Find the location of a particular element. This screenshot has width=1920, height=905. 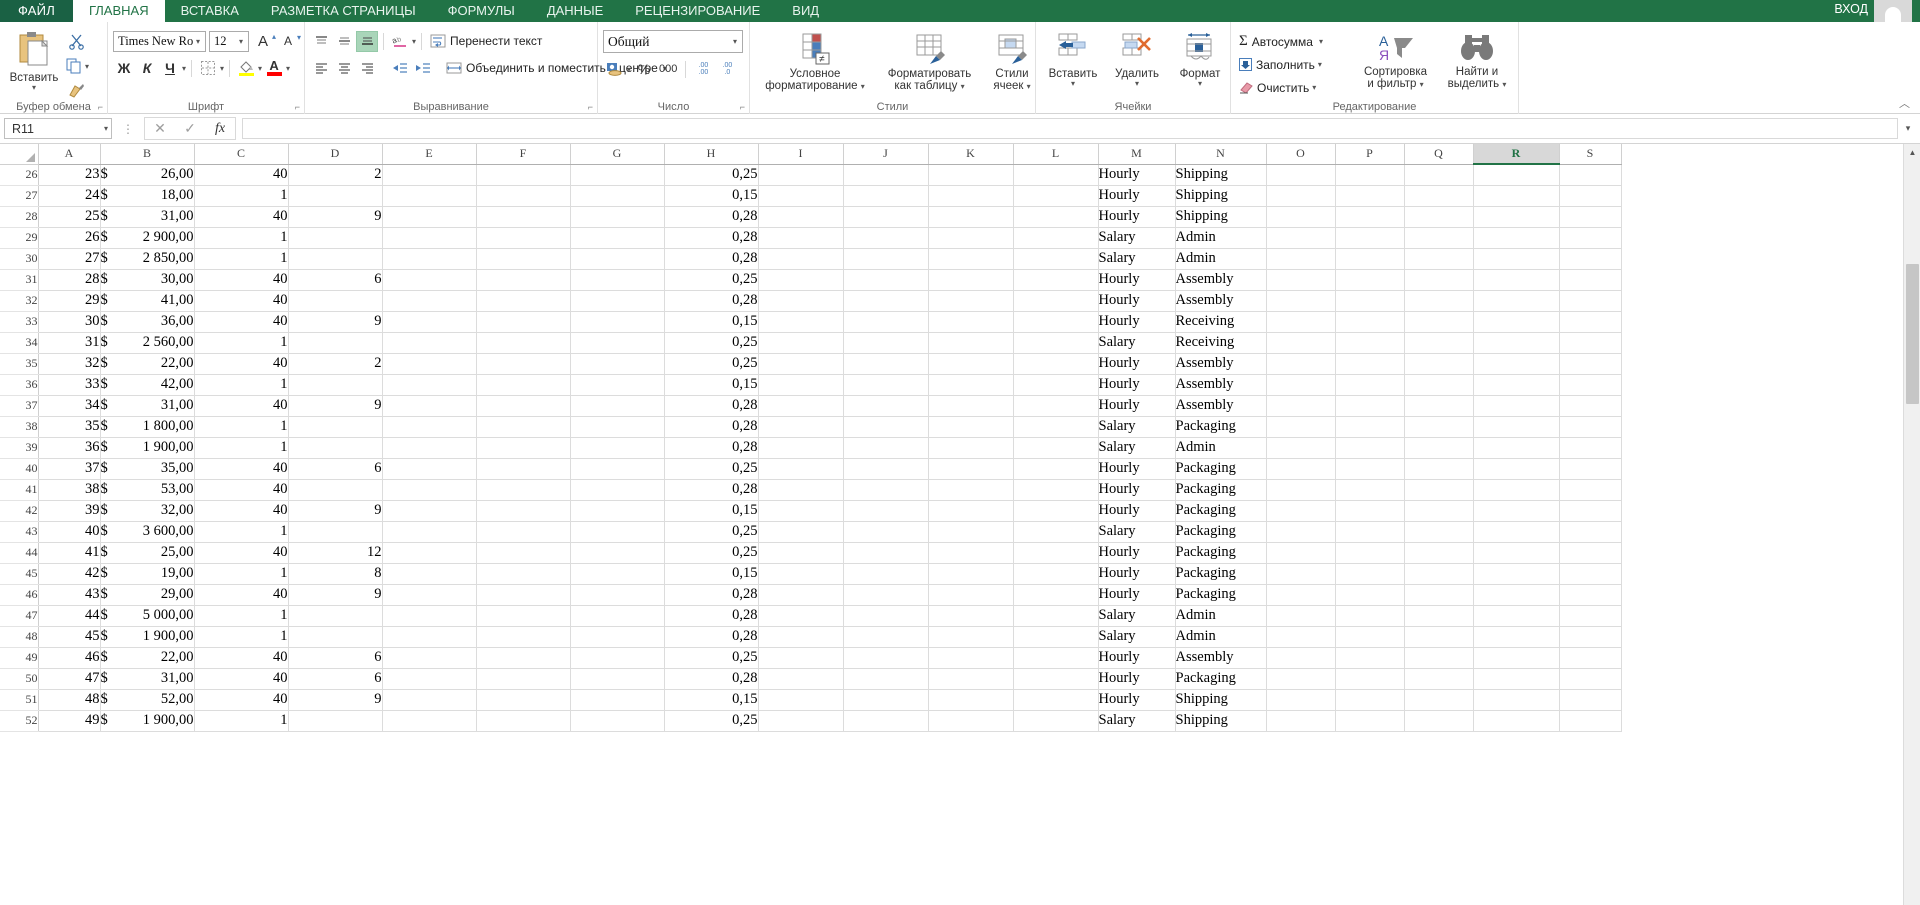

align-right-button is located at coordinates (367, 68).